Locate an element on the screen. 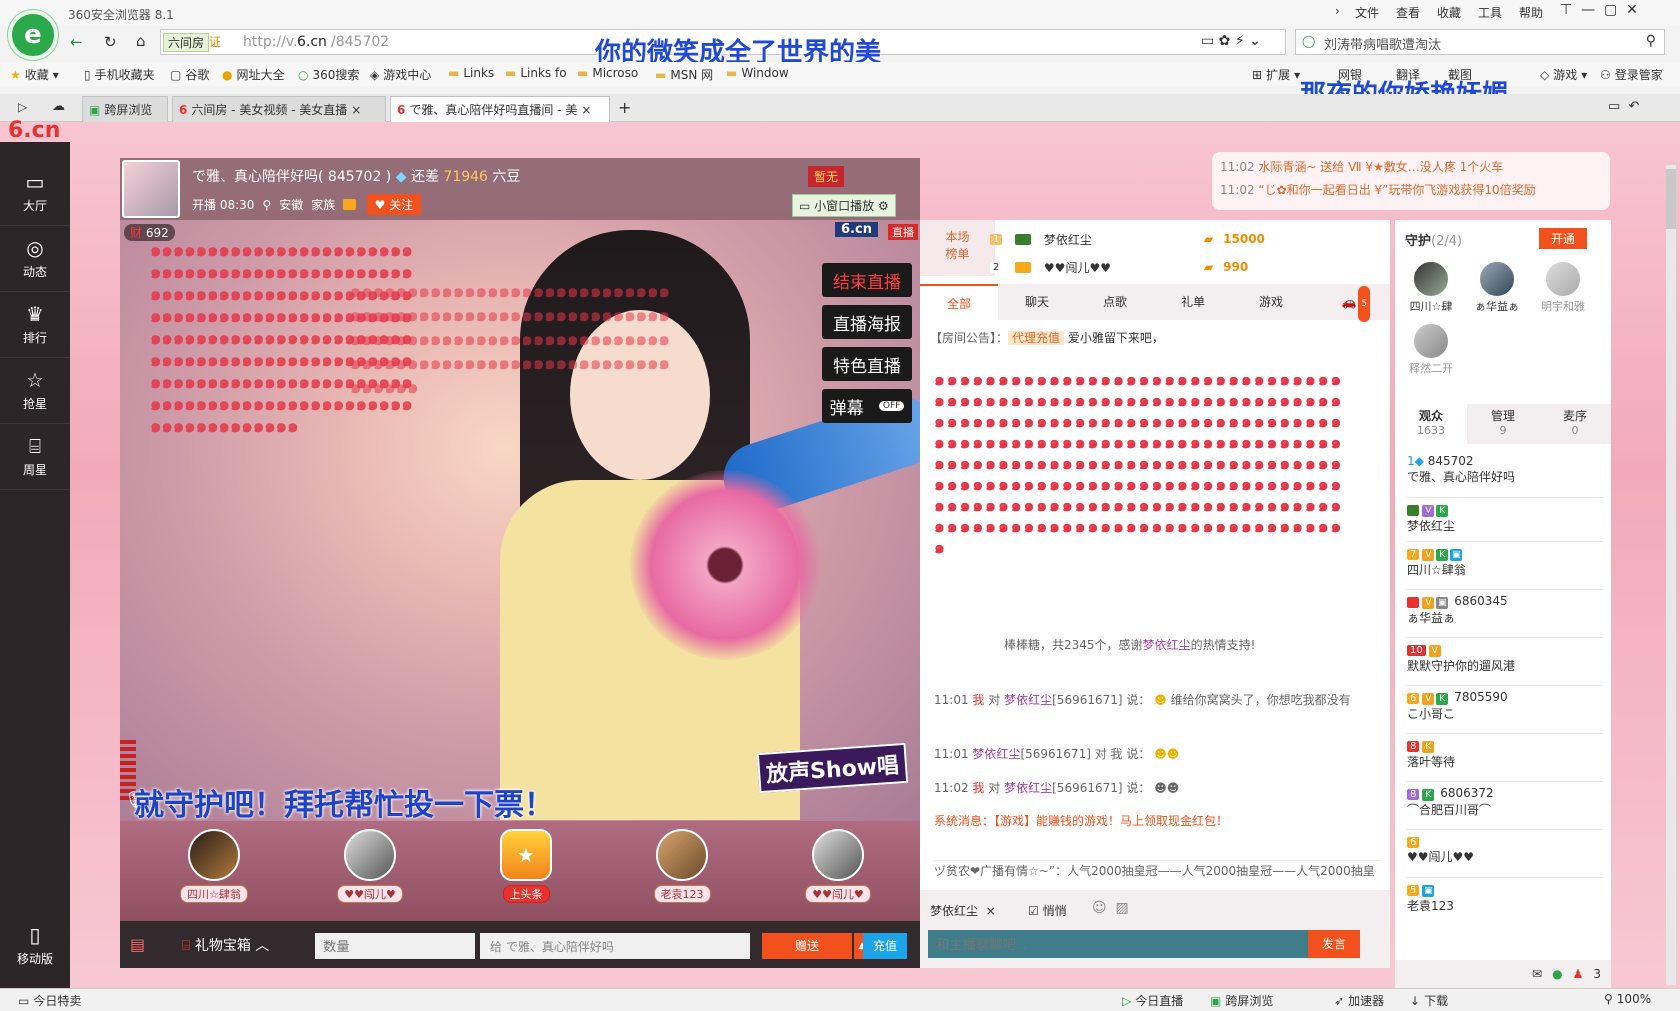  today-live: ▷ 今日直播 is located at coordinates (1152, 1000).